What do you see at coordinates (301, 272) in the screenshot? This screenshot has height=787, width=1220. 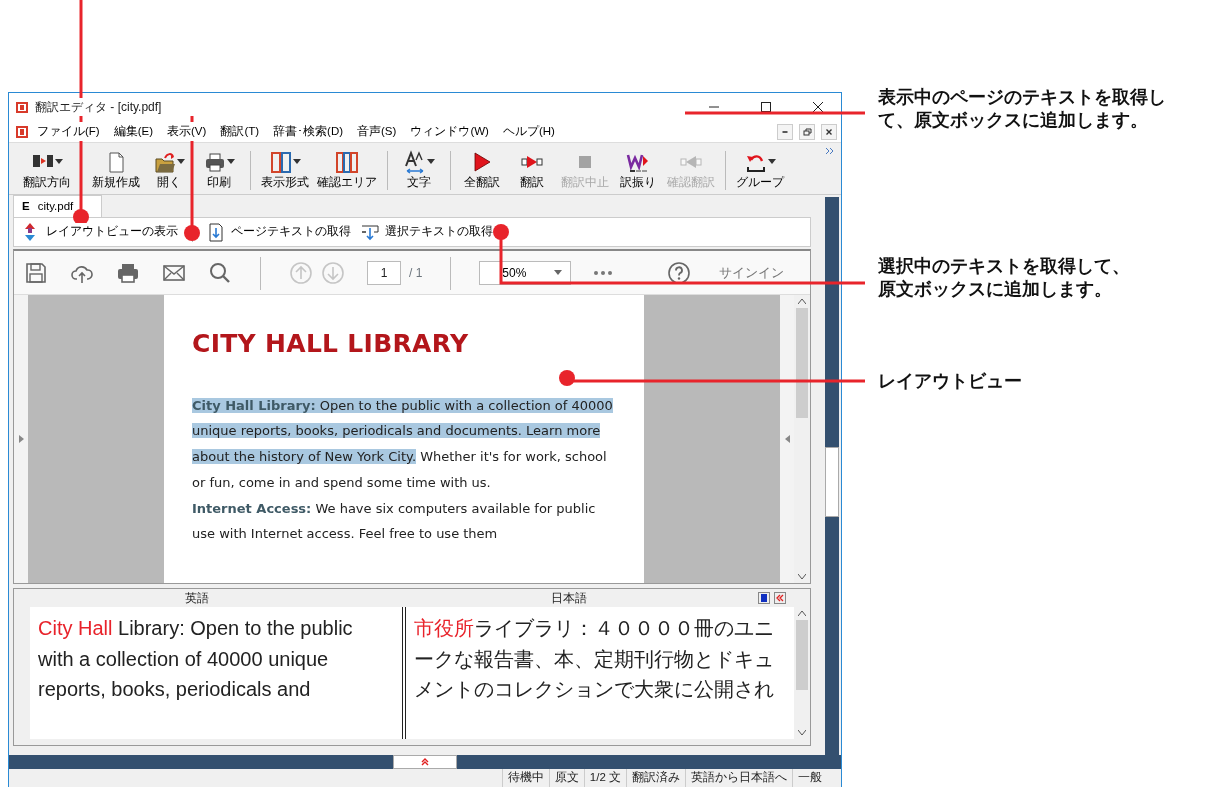 I see `arrow-up-circle-icon` at bounding box center [301, 272].